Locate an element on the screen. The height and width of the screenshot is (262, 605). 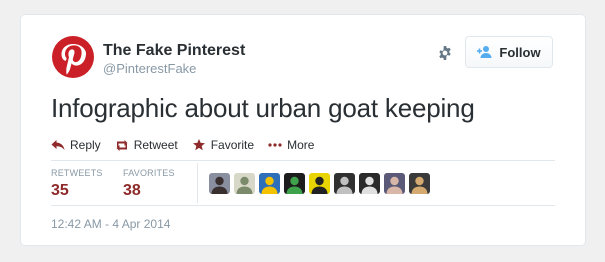
favorites-stat: FAVORITES 38 is located at coordinates (149, 184).